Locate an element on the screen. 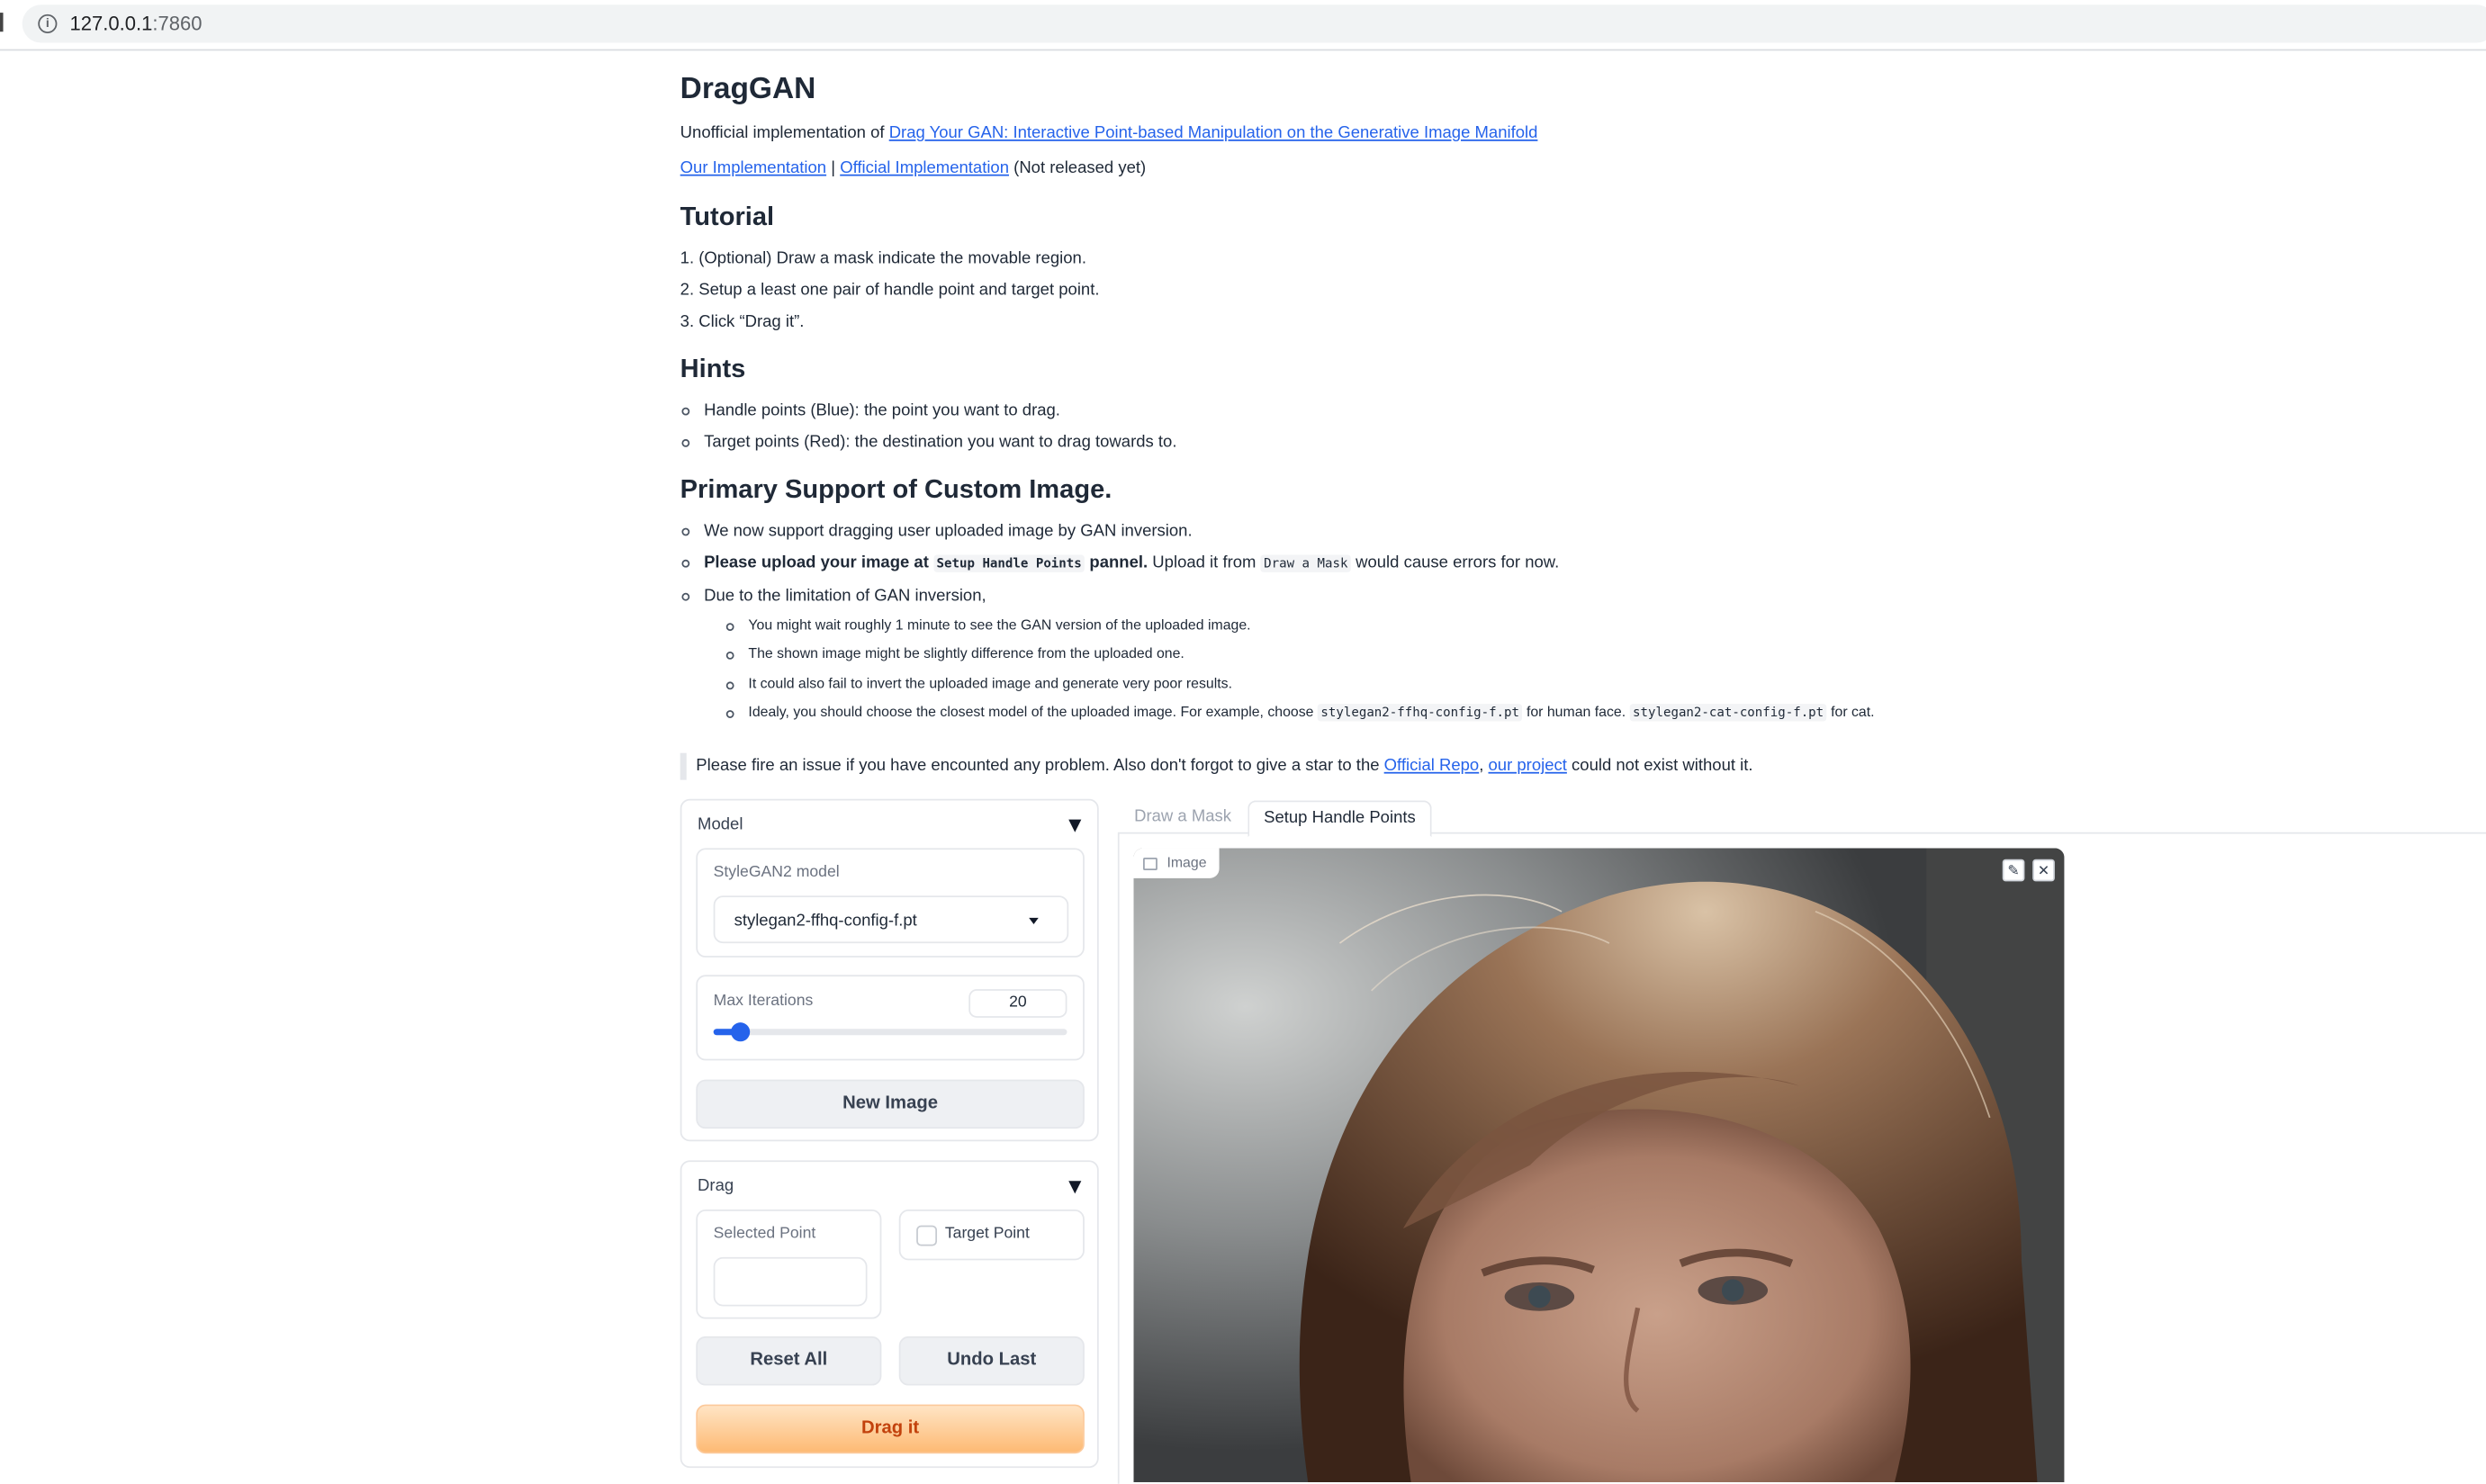  target-point-label: Target Point is located at coordinates (987, 1234).